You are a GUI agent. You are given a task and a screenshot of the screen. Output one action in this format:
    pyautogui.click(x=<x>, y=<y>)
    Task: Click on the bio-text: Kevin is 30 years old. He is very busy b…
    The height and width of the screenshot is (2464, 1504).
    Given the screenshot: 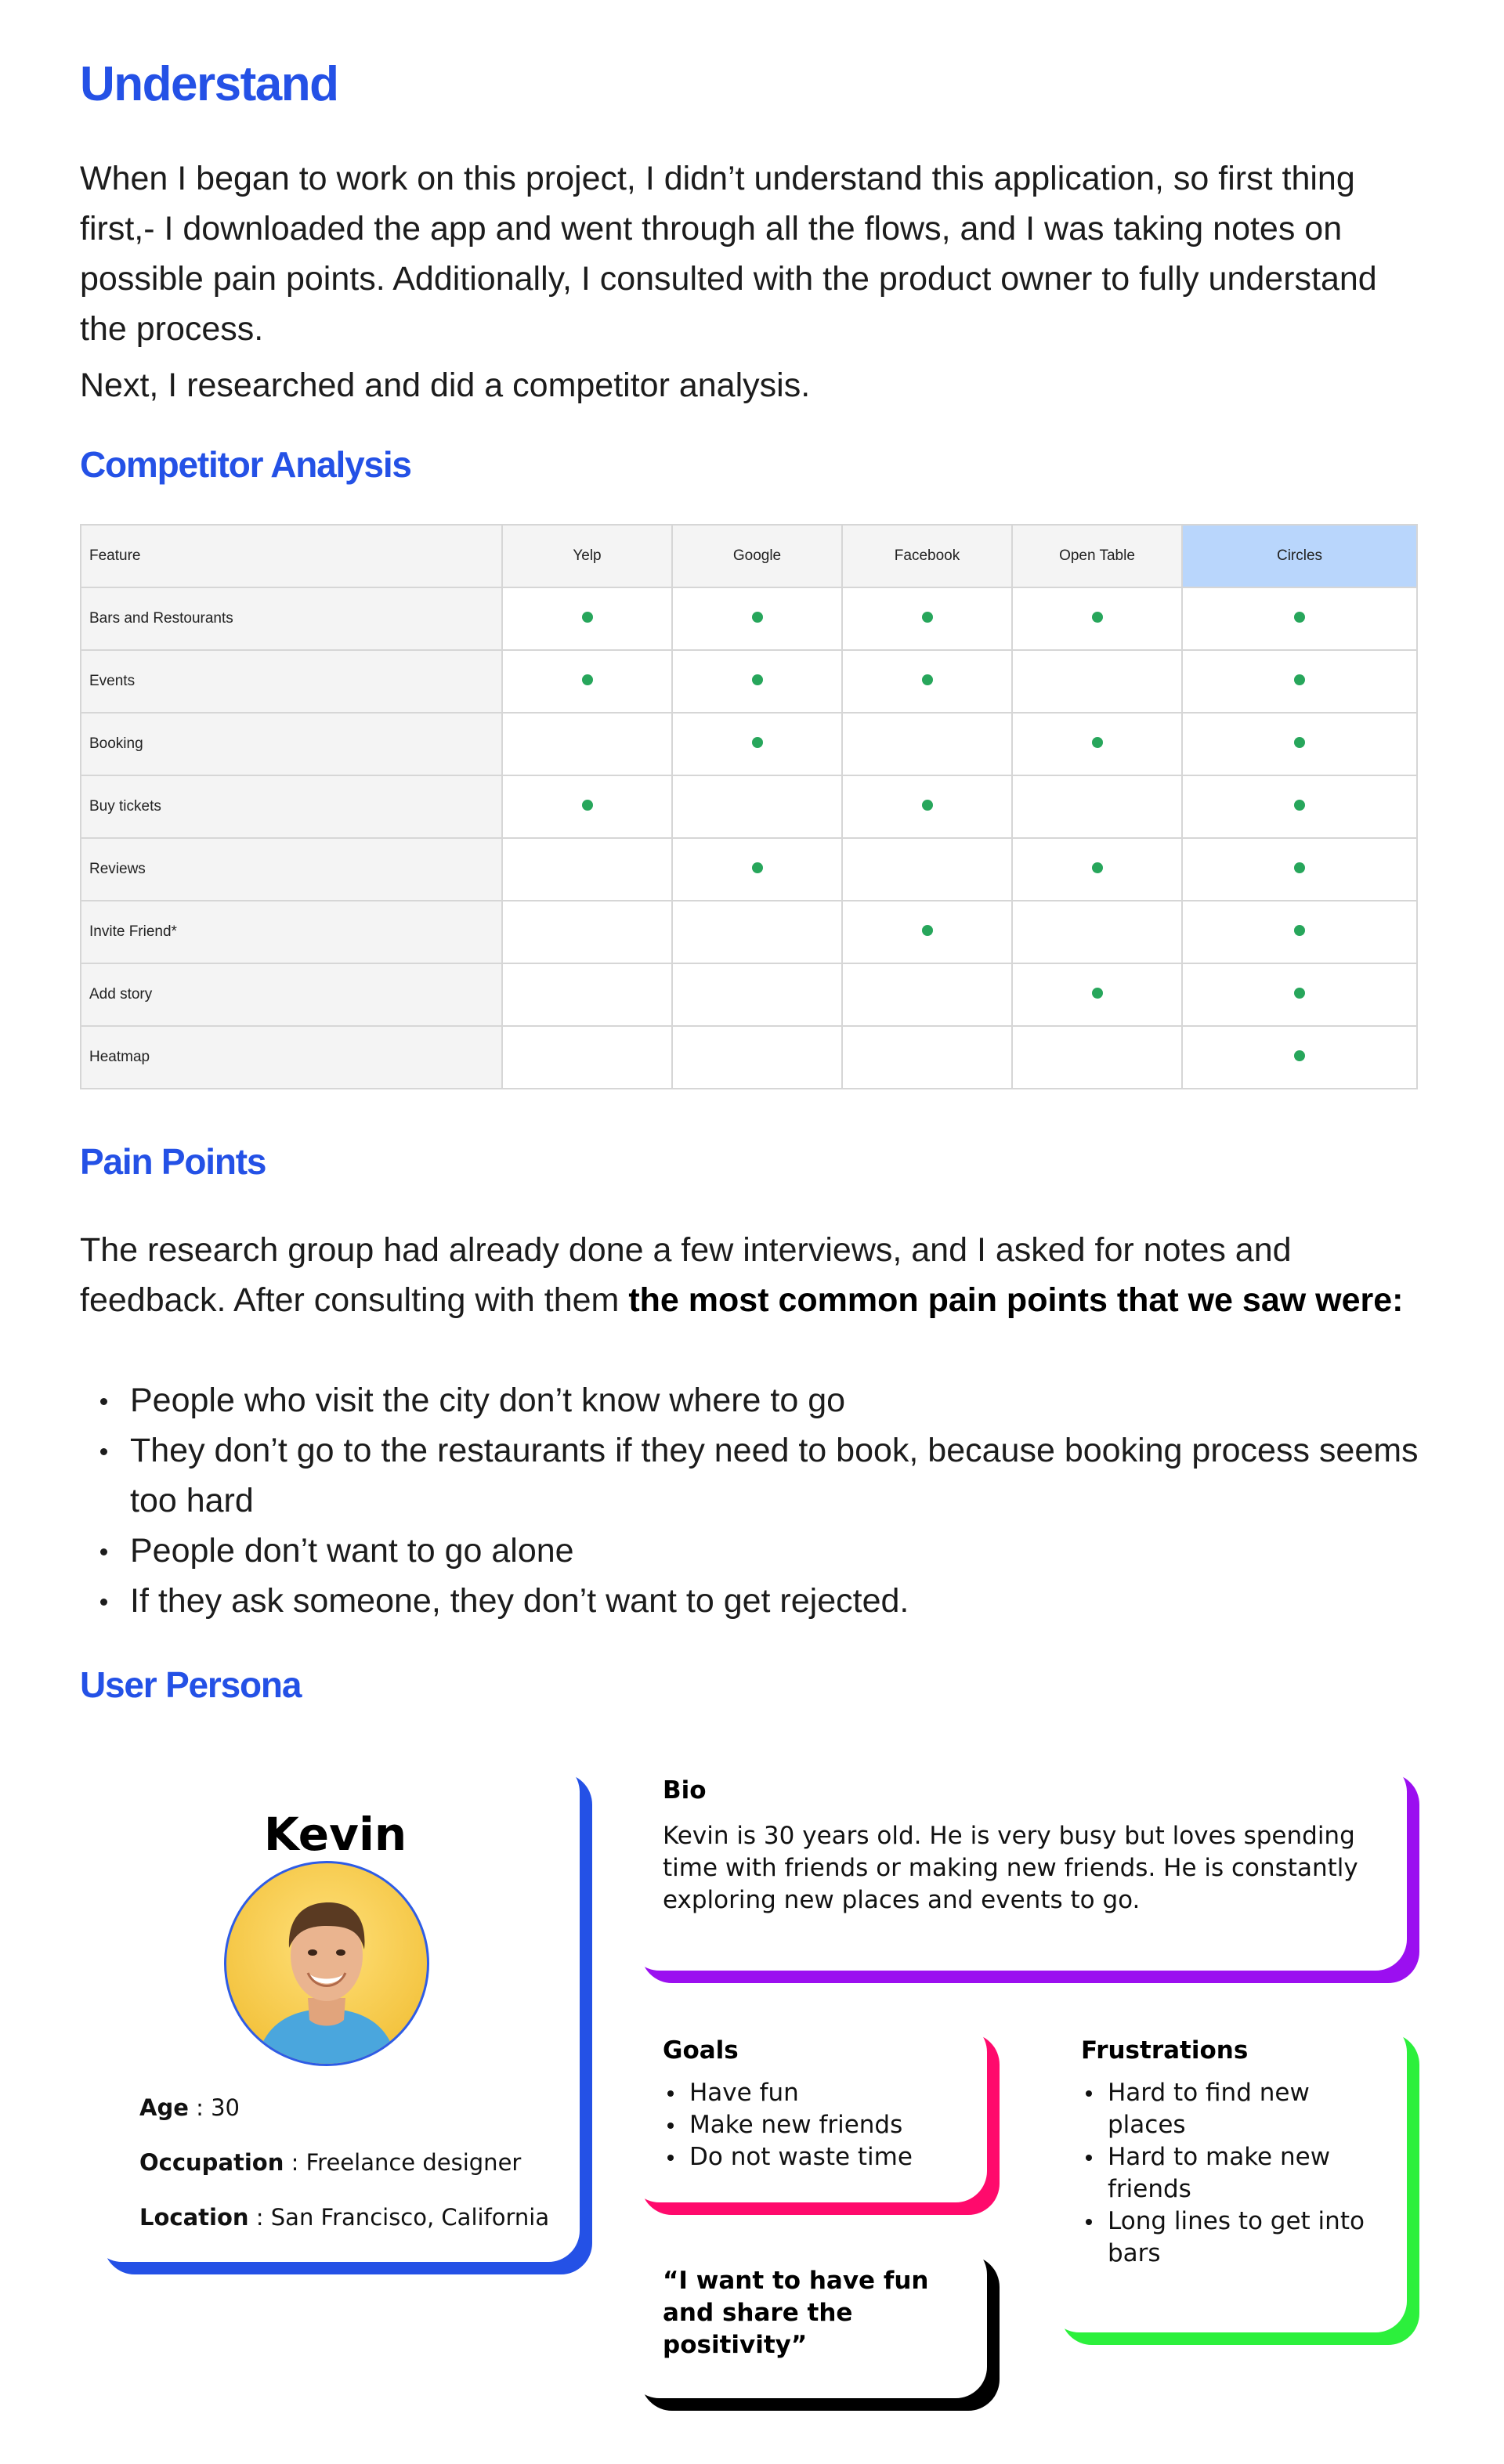 What is the action you would take?
    pyautogui.click(x=1010, y=1868)
    